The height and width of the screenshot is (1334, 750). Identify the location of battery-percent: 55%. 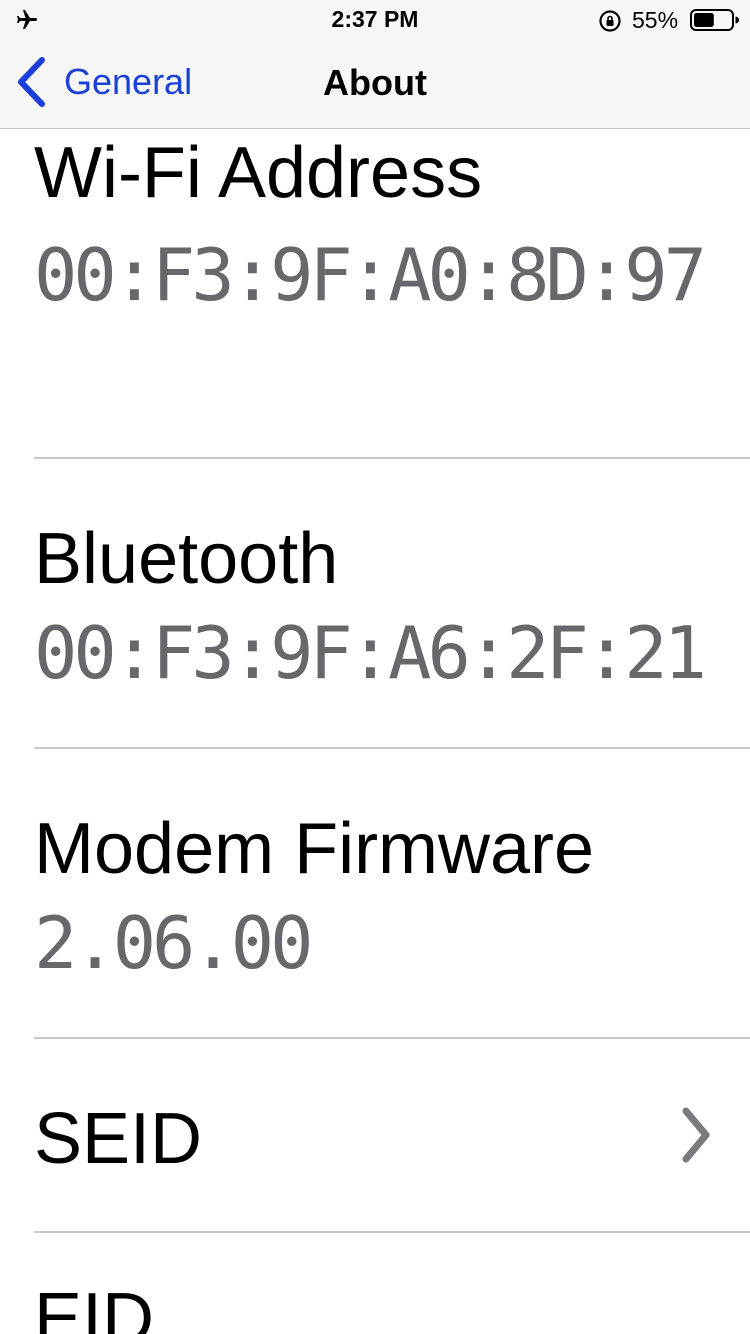
(655, 20).